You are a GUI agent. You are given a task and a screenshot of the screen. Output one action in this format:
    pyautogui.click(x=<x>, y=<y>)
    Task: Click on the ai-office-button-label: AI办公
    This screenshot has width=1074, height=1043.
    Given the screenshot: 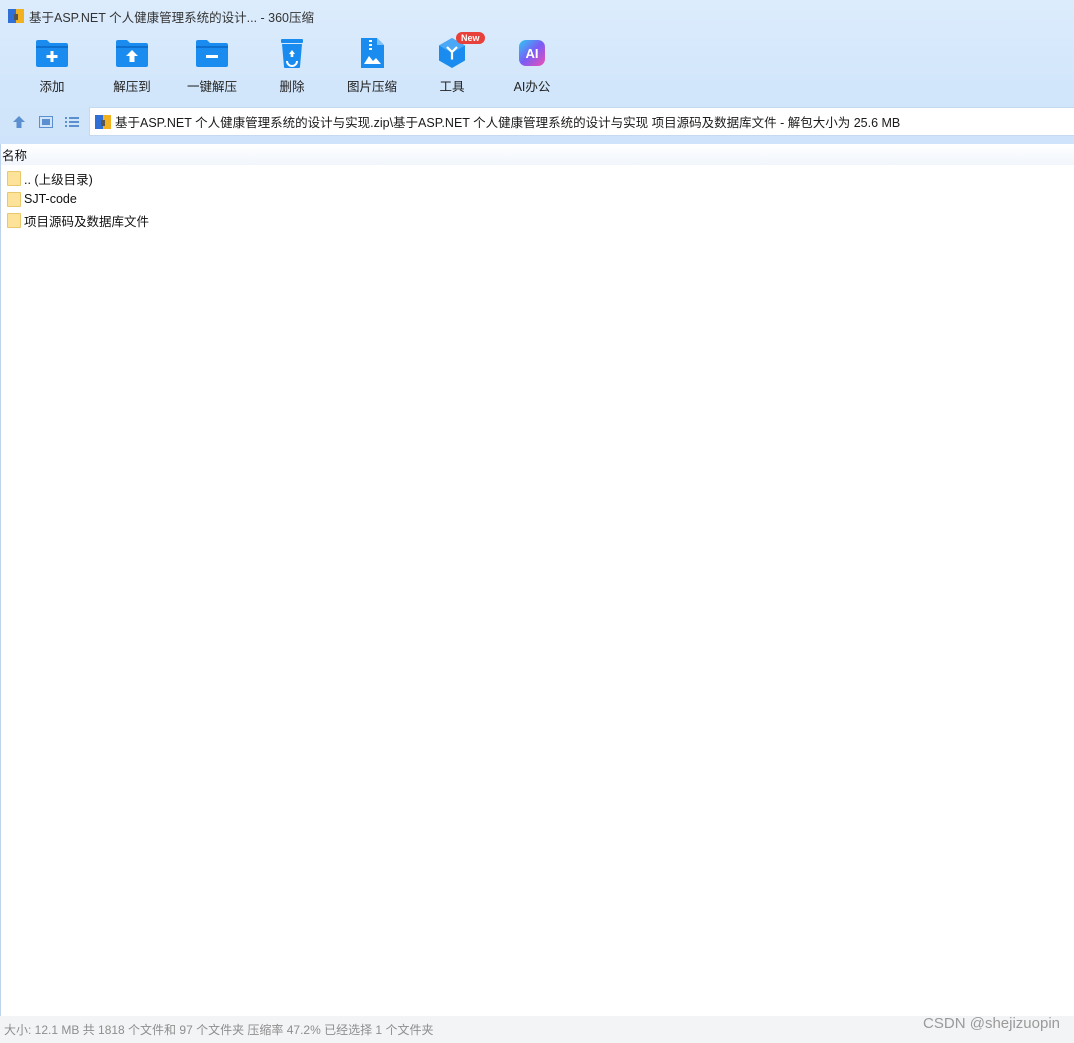 What is the action you would take?
    pyautogui.click(x=532, y=87)
    